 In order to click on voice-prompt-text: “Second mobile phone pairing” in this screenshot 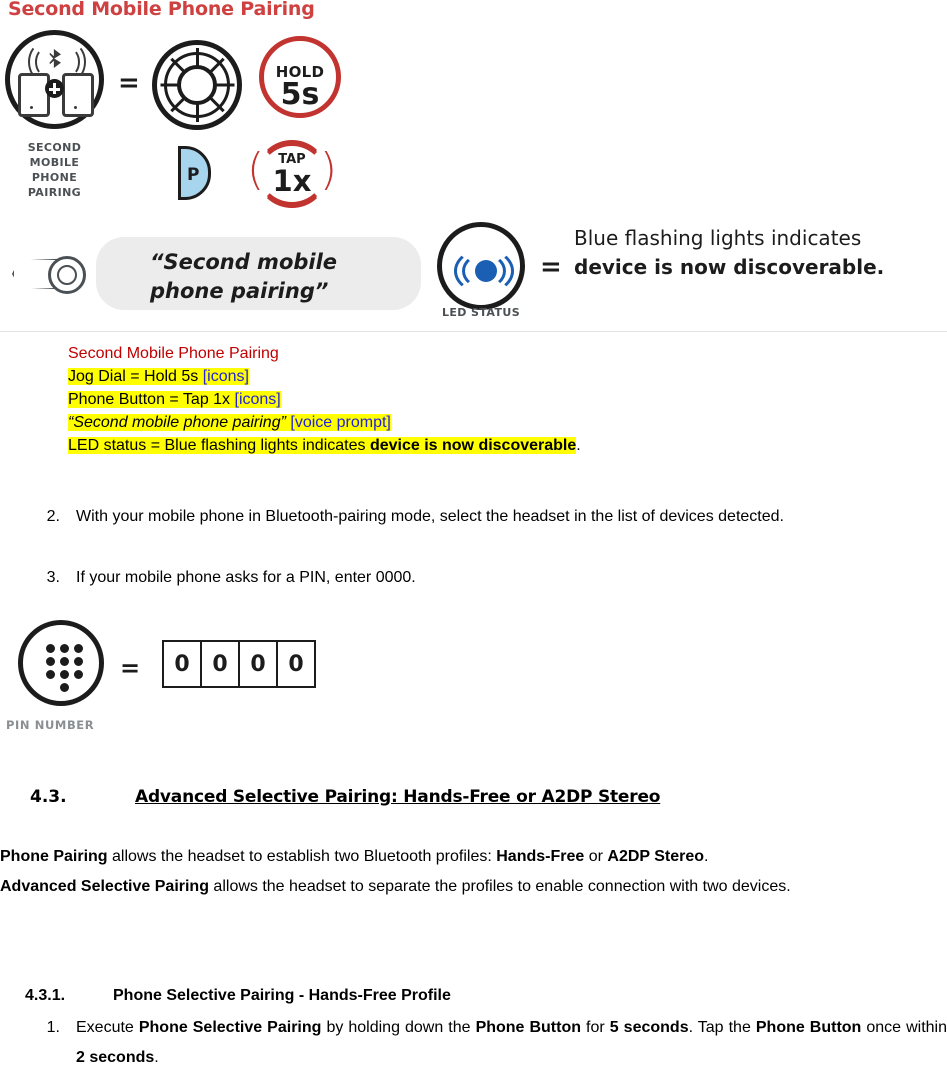, I will do `click(285, 277)`.